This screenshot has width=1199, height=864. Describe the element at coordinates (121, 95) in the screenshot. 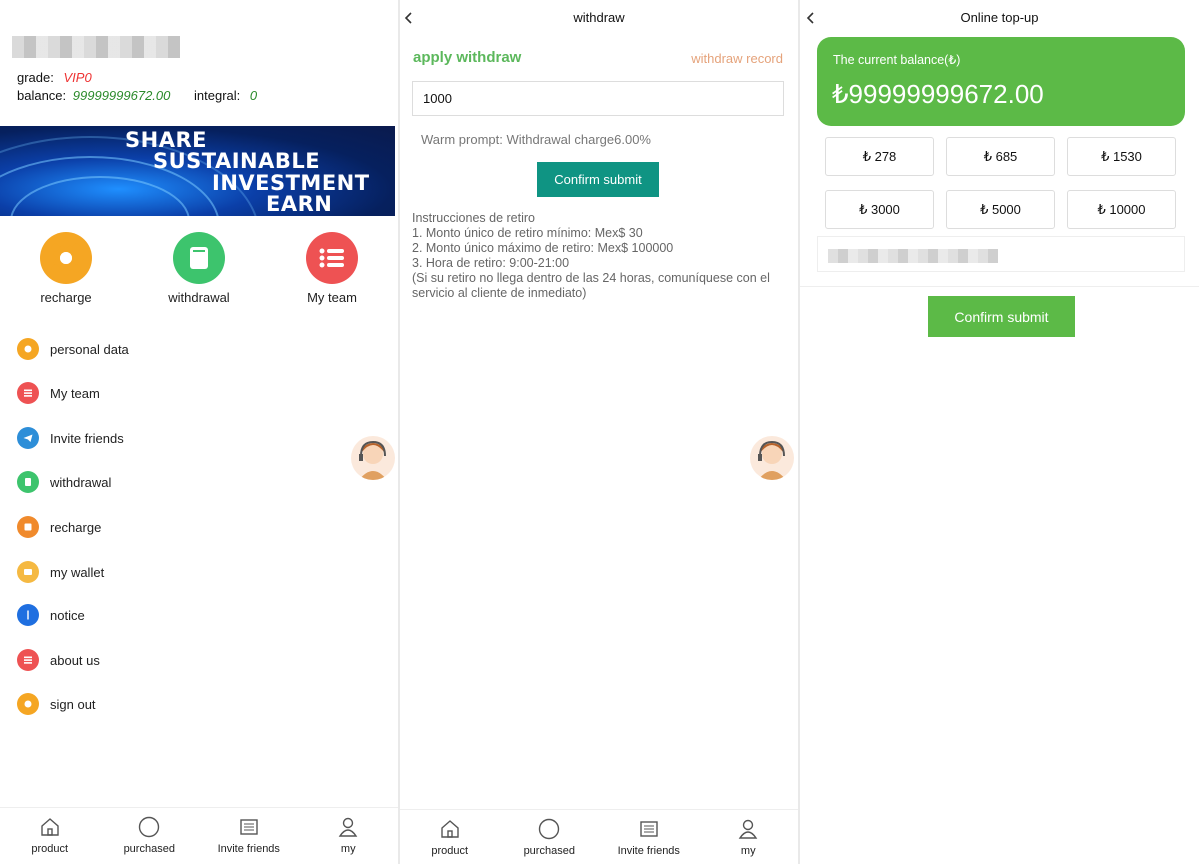

I see `balance-value: 99999999672.00` at that location.